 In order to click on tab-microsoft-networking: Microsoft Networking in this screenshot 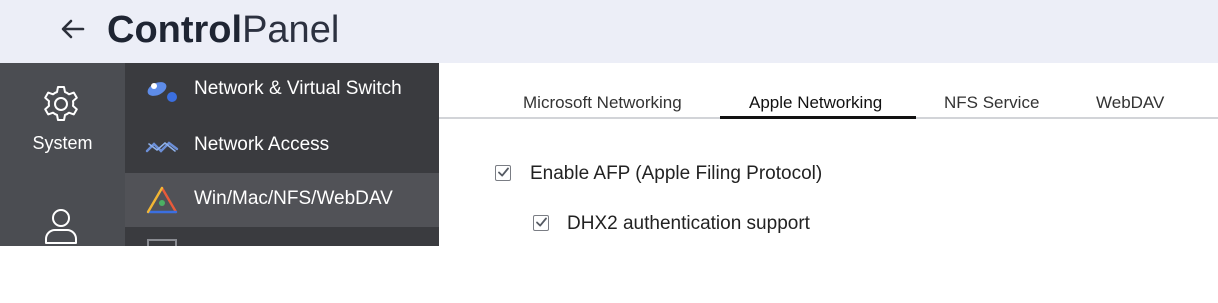, I will do `click(602, 103)`.